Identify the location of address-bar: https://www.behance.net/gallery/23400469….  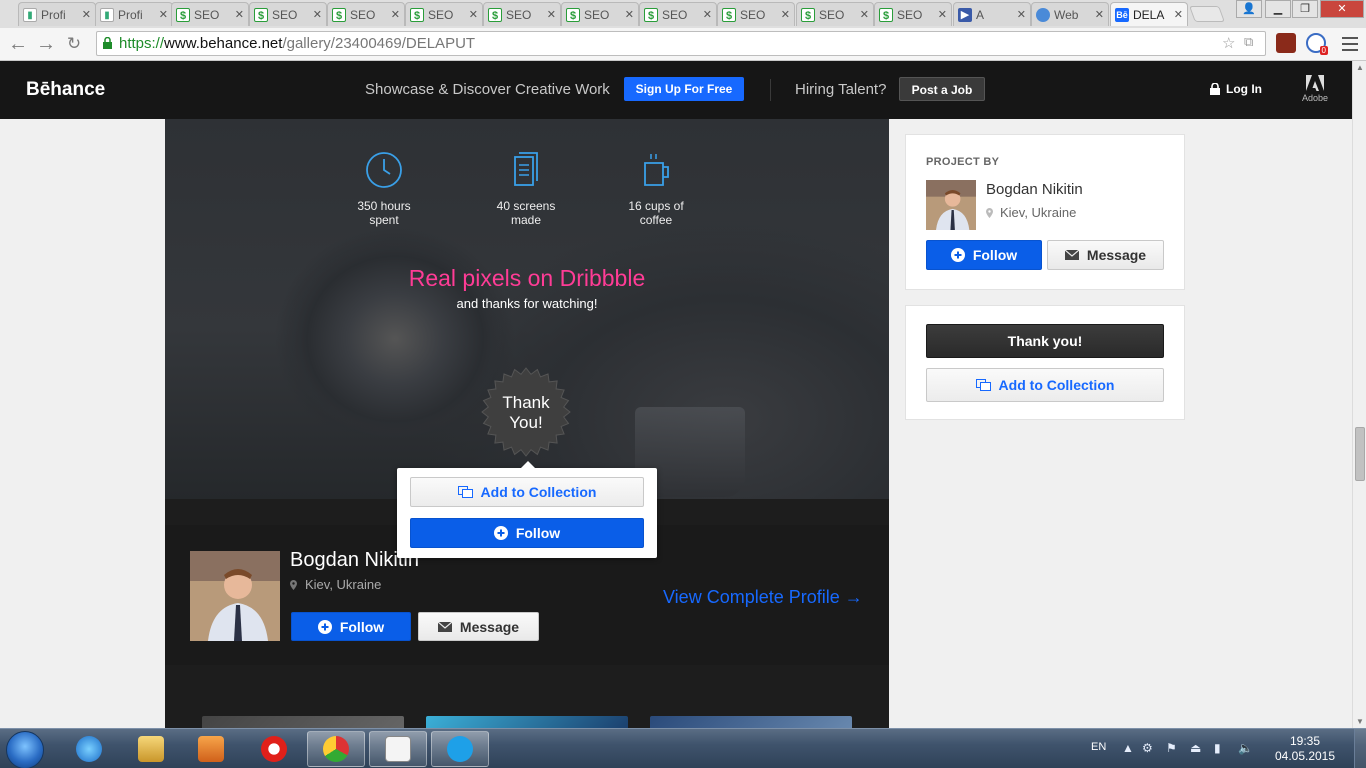
(681, 43).